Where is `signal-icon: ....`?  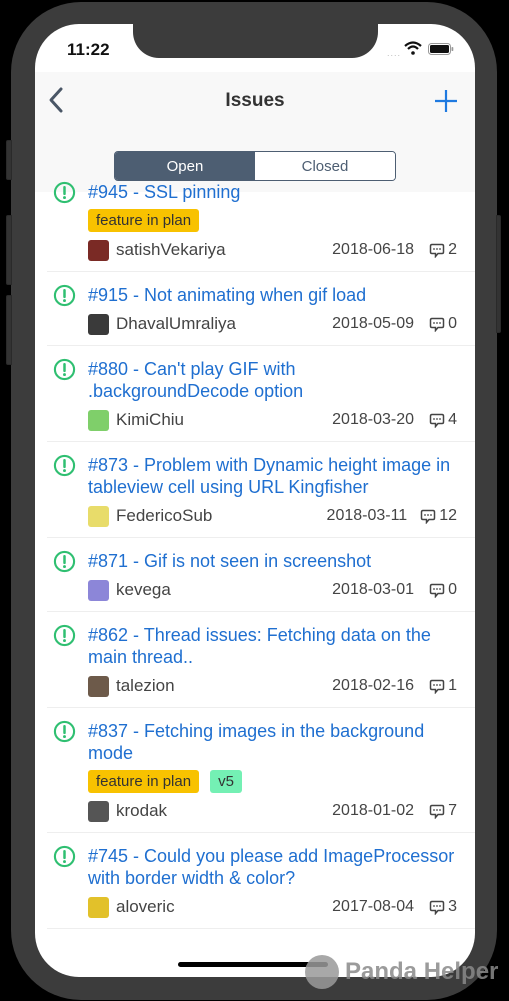 signal-icon: .... is located at coordinates (394, 53).